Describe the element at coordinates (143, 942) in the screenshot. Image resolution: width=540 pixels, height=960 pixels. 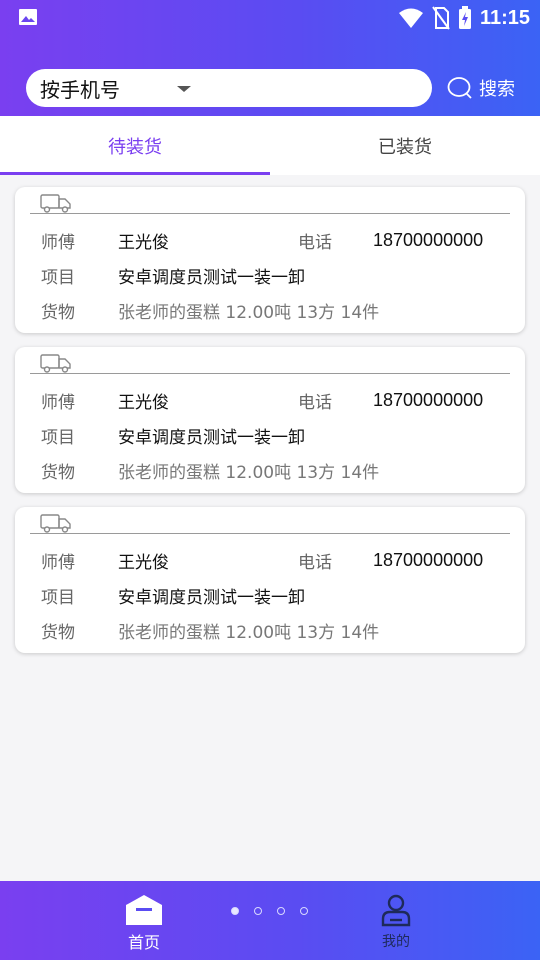
I see `nav-home-label: 首页` at that location.